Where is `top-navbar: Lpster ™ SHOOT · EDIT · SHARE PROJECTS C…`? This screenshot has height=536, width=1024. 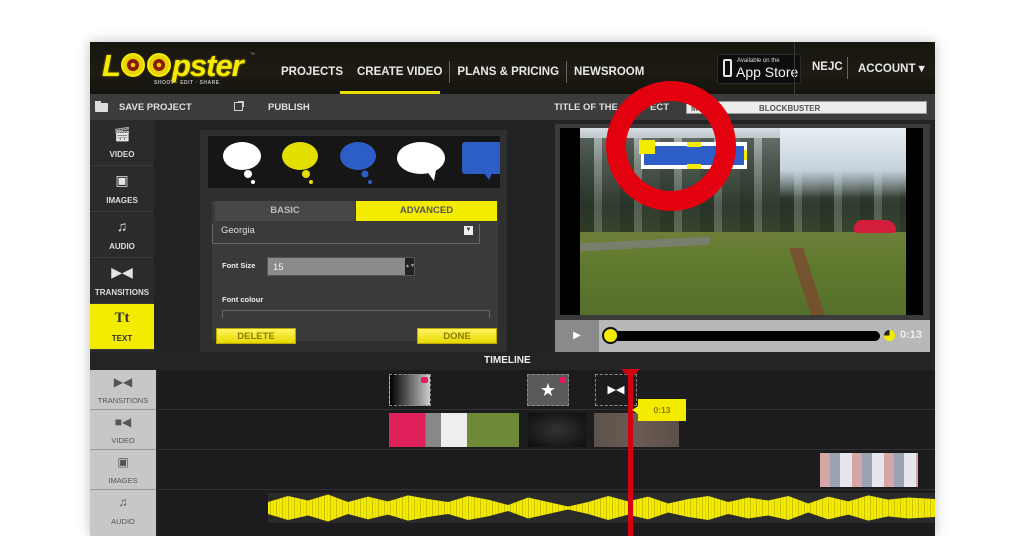 top-navbar: Lpster ™ SHOOT · EDIT · SHARE PROJECTS C… is located at coordinates (512, 68).